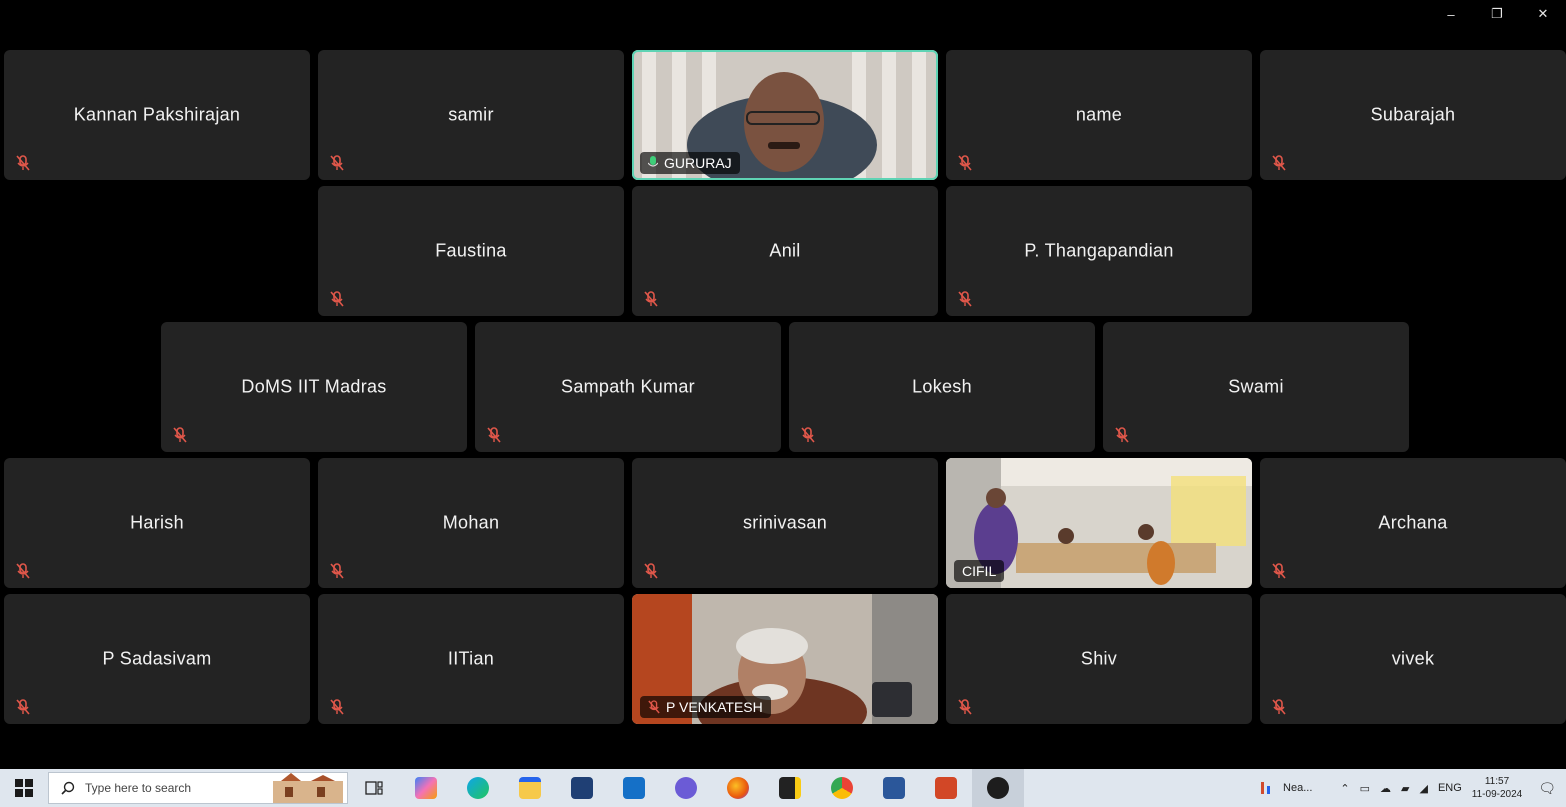 The image size is (1566, 807). What do you see at coordinates (1497, 788) in the screenshot?
I see `clock: 11:57 11-09-2024` at bounding box center [1497, 788].